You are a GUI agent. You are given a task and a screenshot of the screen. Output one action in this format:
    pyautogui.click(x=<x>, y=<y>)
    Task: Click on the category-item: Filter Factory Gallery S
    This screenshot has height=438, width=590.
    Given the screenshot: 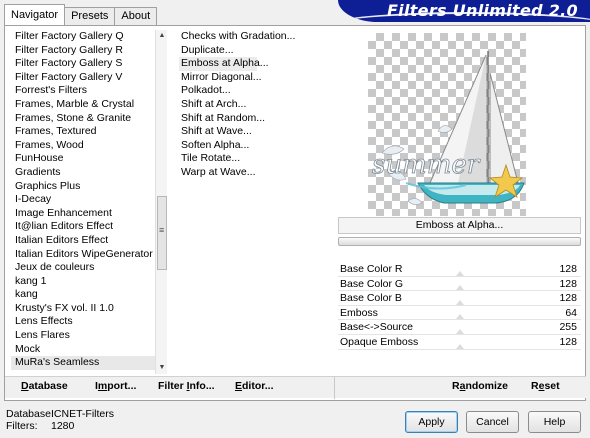 What is the action you would take?
    pyautogui.click(x=83, y=64)
    